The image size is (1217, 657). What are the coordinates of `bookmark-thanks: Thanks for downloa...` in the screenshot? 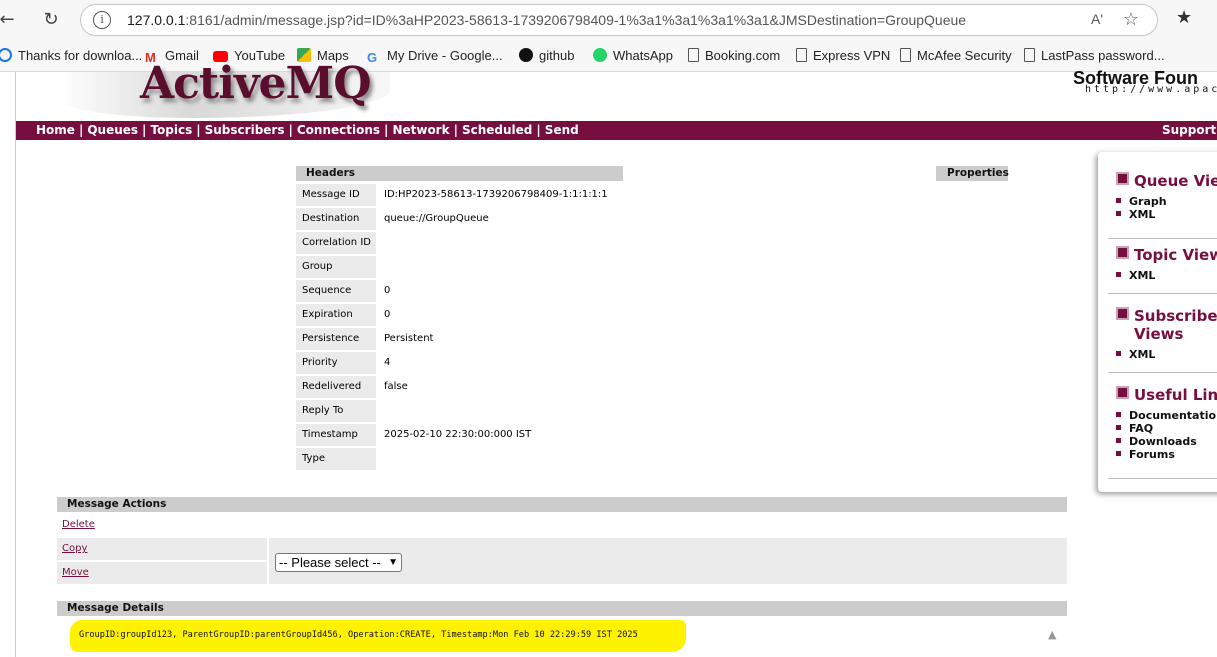 It's located at (71, 55).